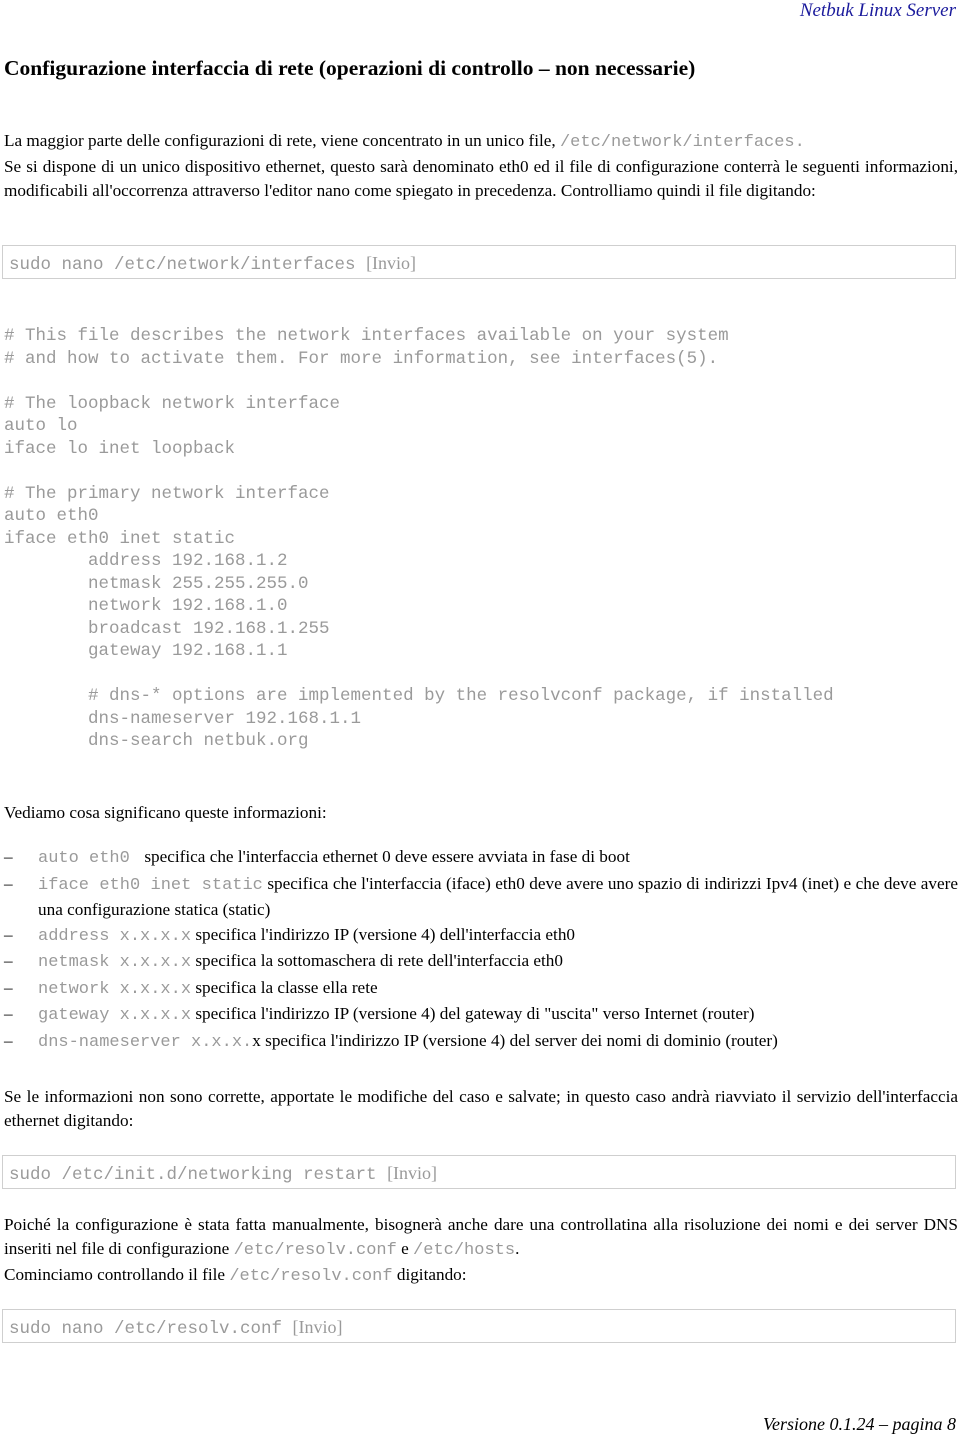 The width and height of the screenshot is (960, 1437). What do you see at coordinates (120, 448) in the screenshot?
I see `config-line: iface lo inet loopback` at bounding box center [120, 448].